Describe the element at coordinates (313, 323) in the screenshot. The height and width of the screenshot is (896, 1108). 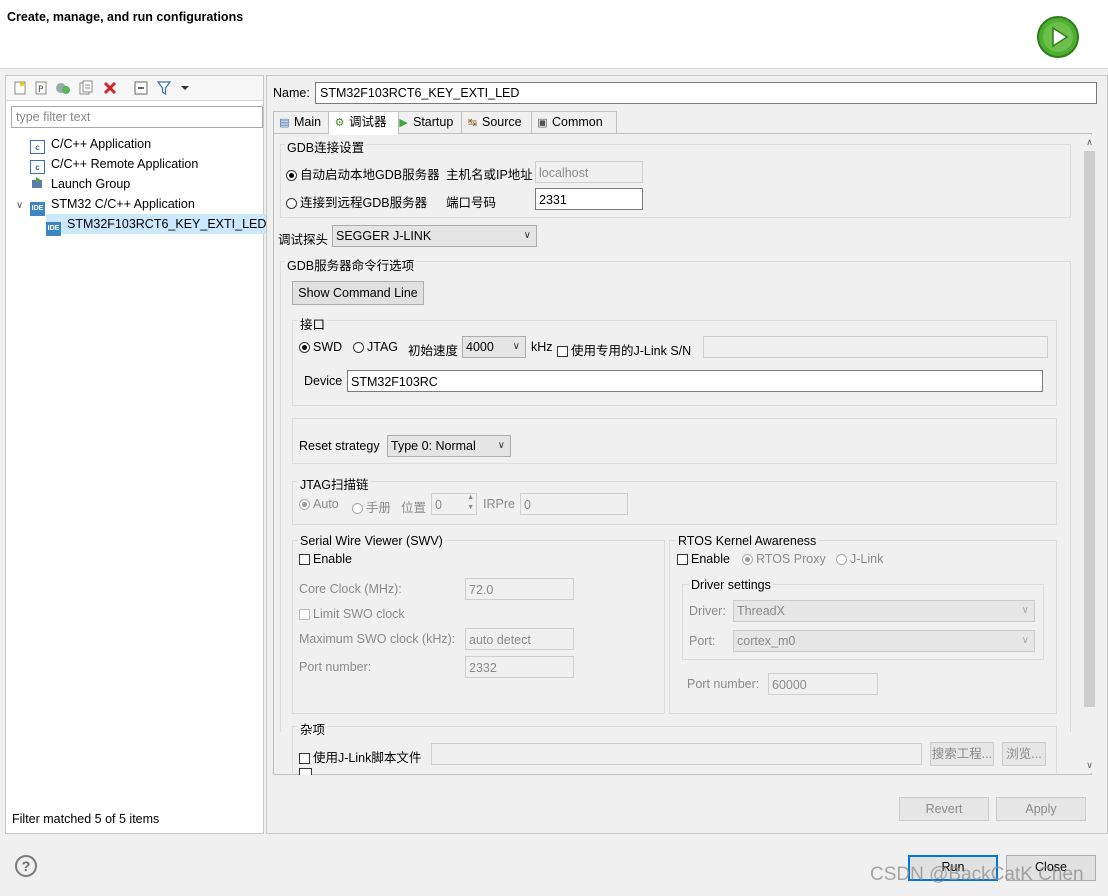
I see `interface-title: 接口` at that location.